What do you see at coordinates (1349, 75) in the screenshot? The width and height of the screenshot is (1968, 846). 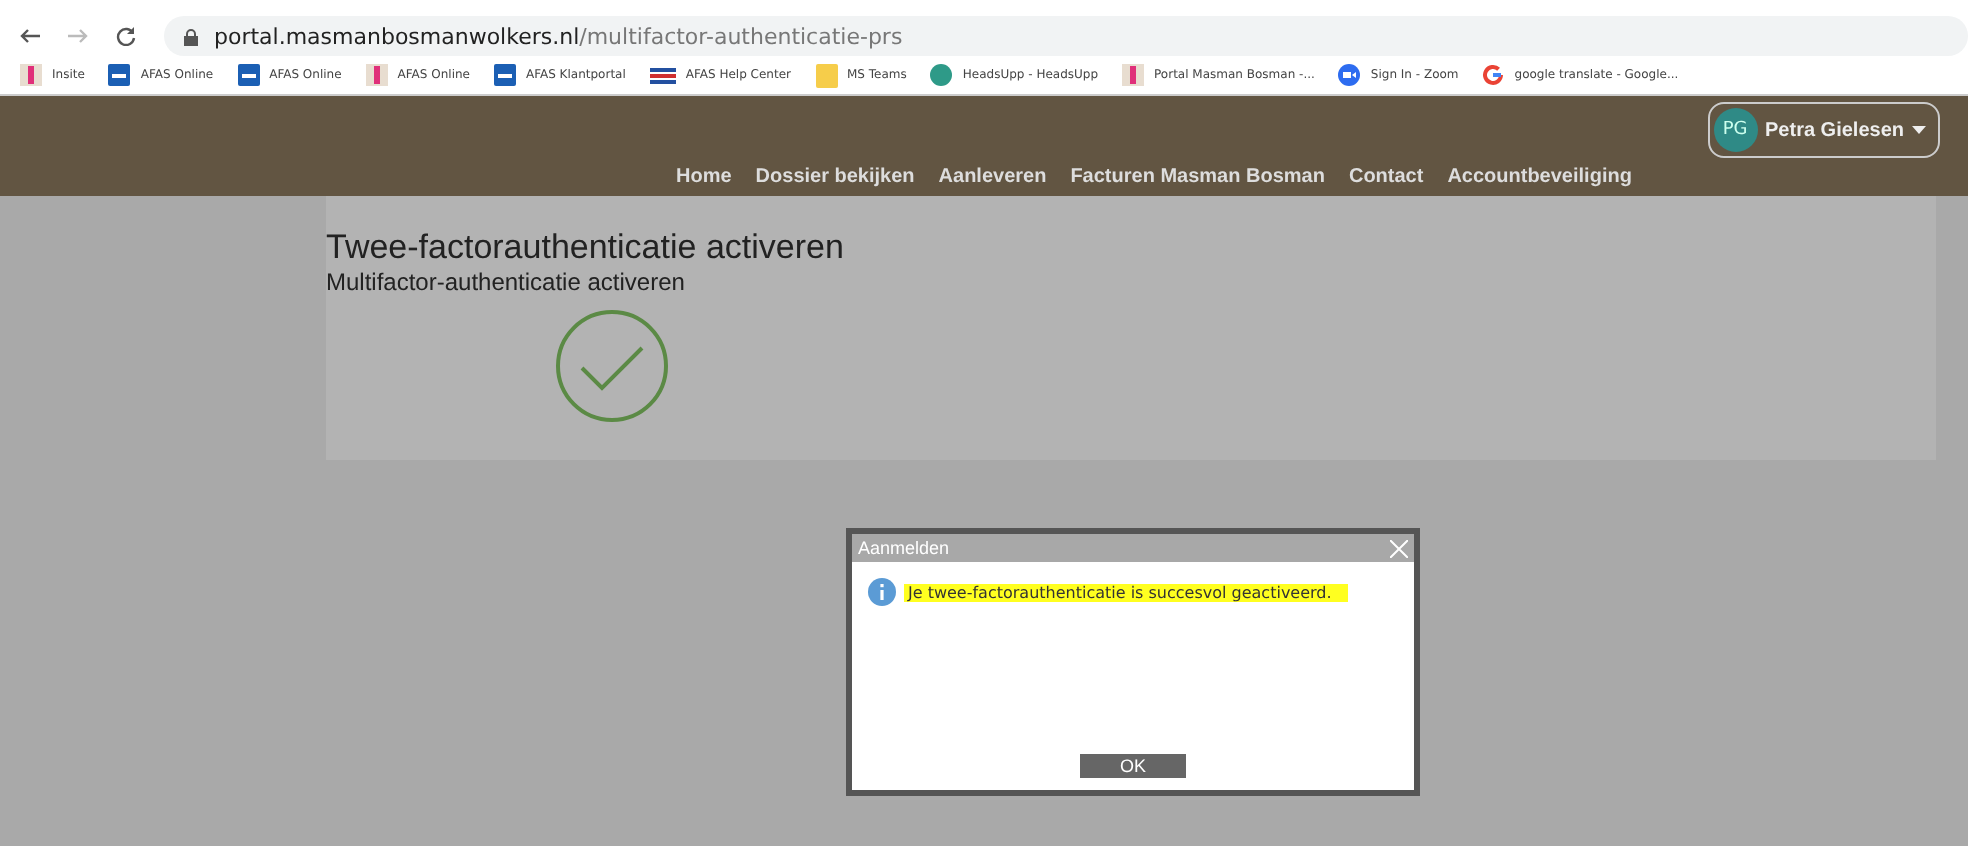 I see `camera-icon` at bounding box center [1349, 75].